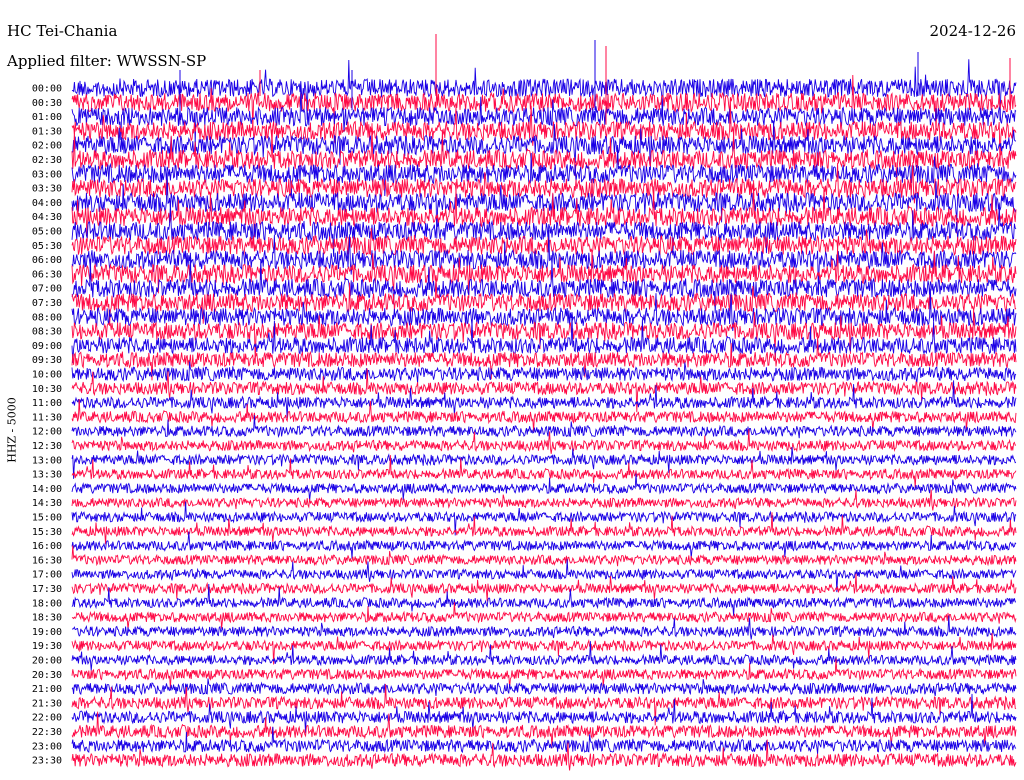 This screenshot has height=780, width=1024. What do you see at coordinates (47, 718) in the screenshot?
I see `row-time-label: 22:00` at bounding box center [47, 718].